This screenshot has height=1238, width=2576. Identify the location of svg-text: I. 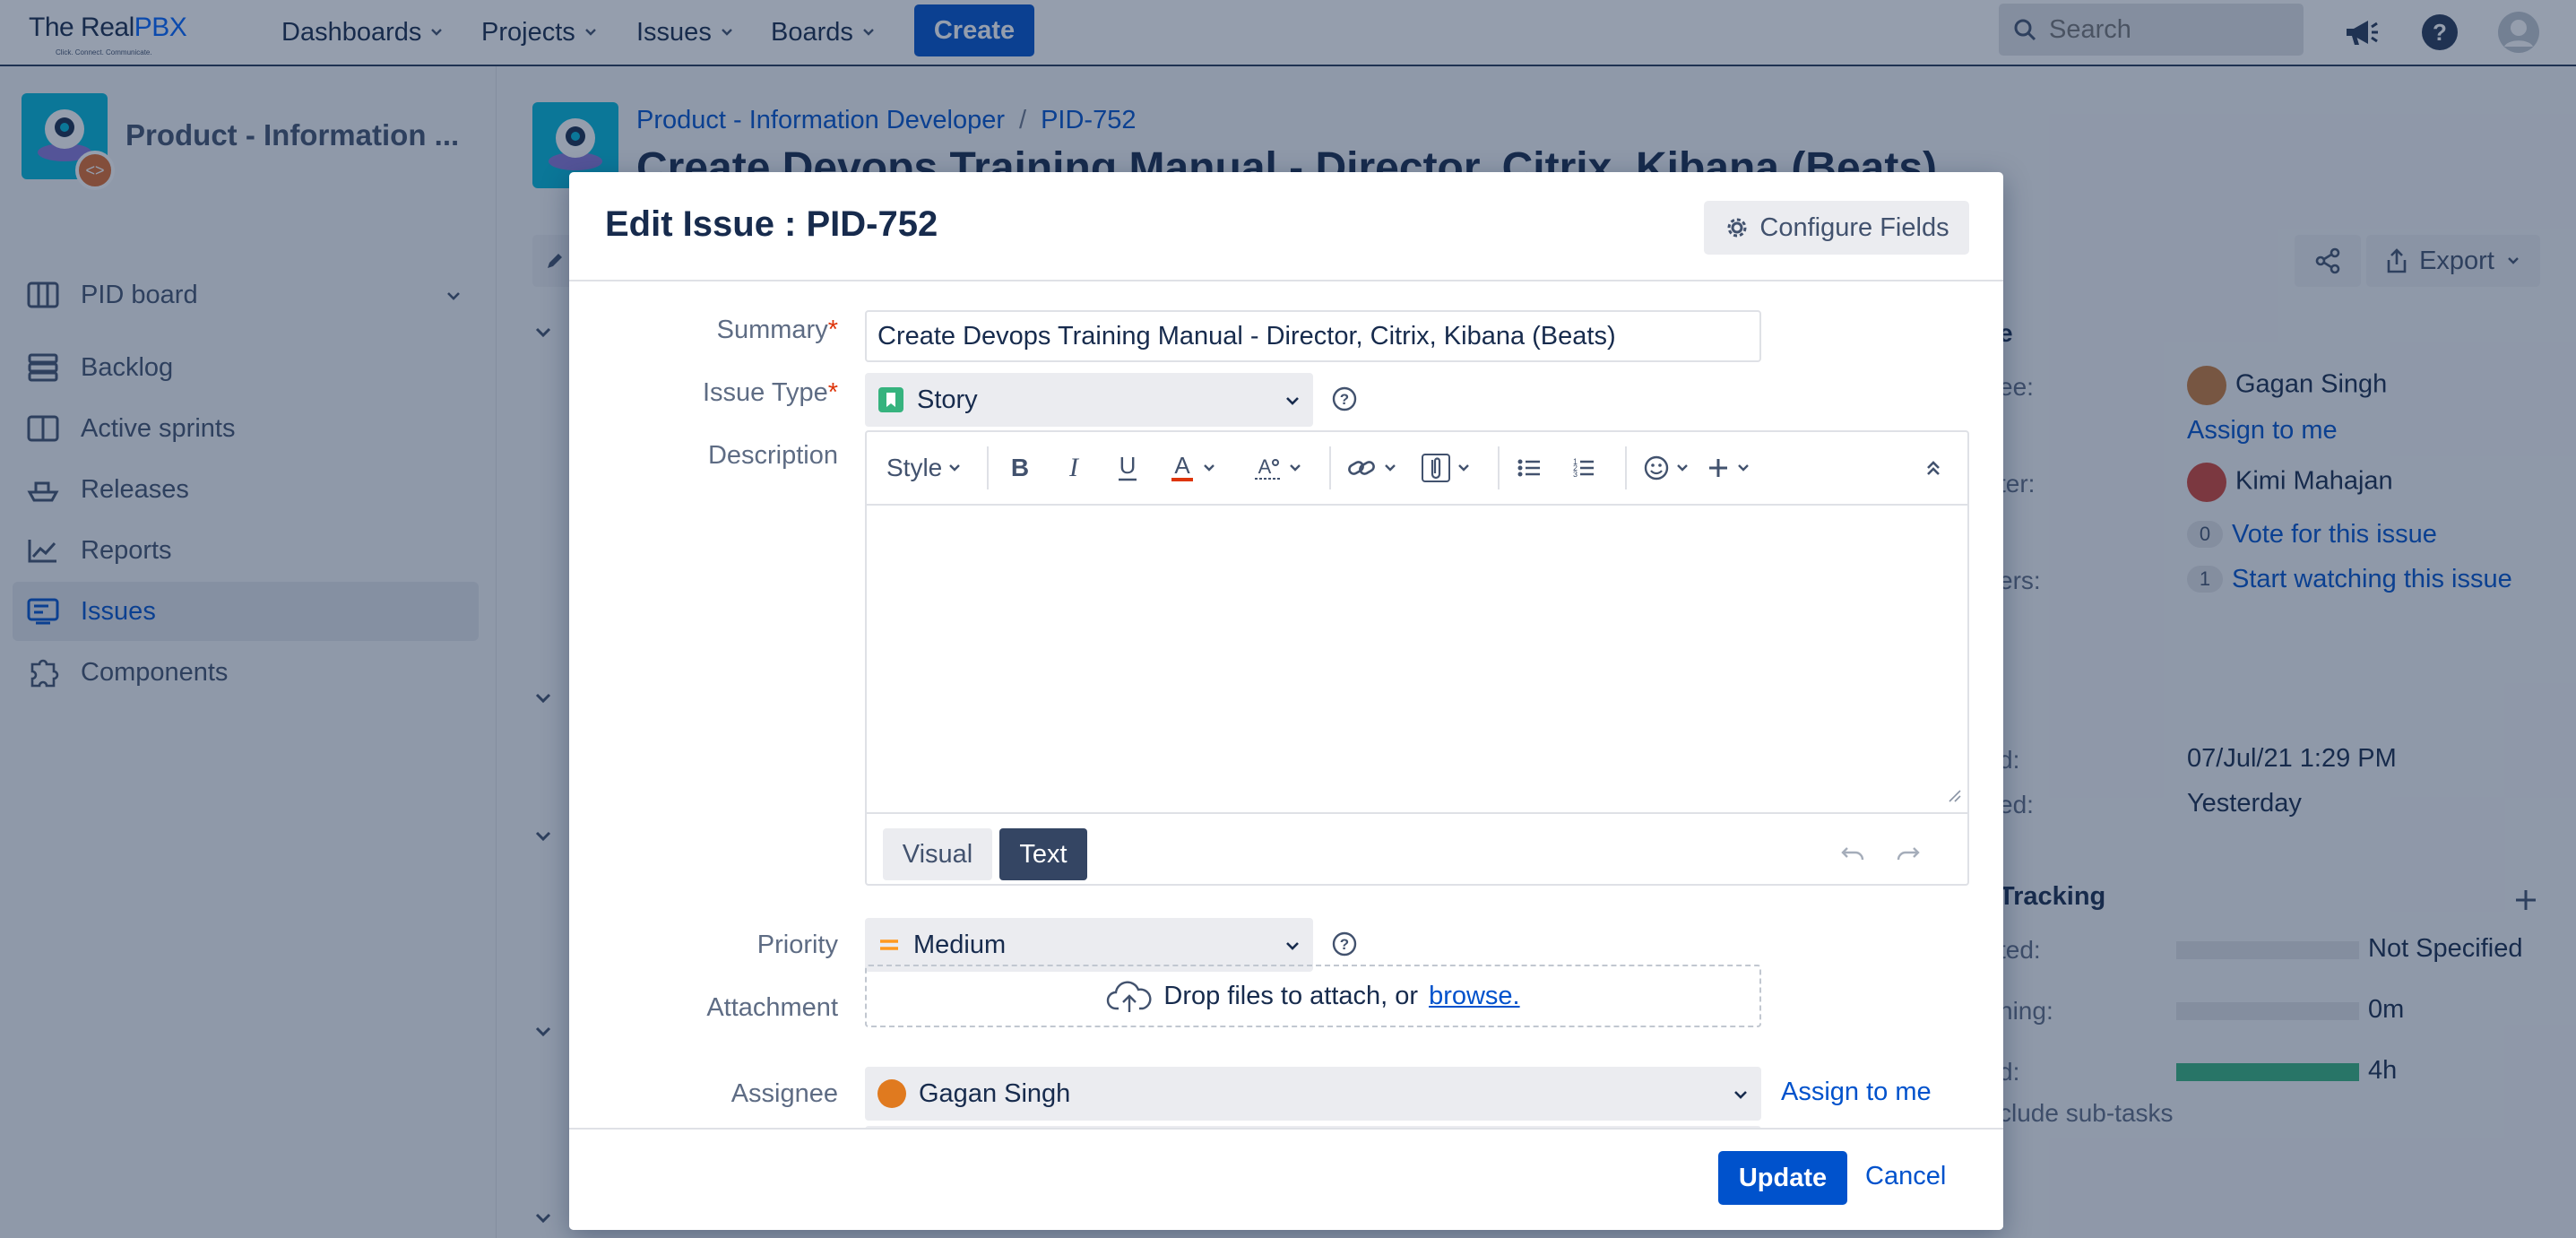
(1074, 468).